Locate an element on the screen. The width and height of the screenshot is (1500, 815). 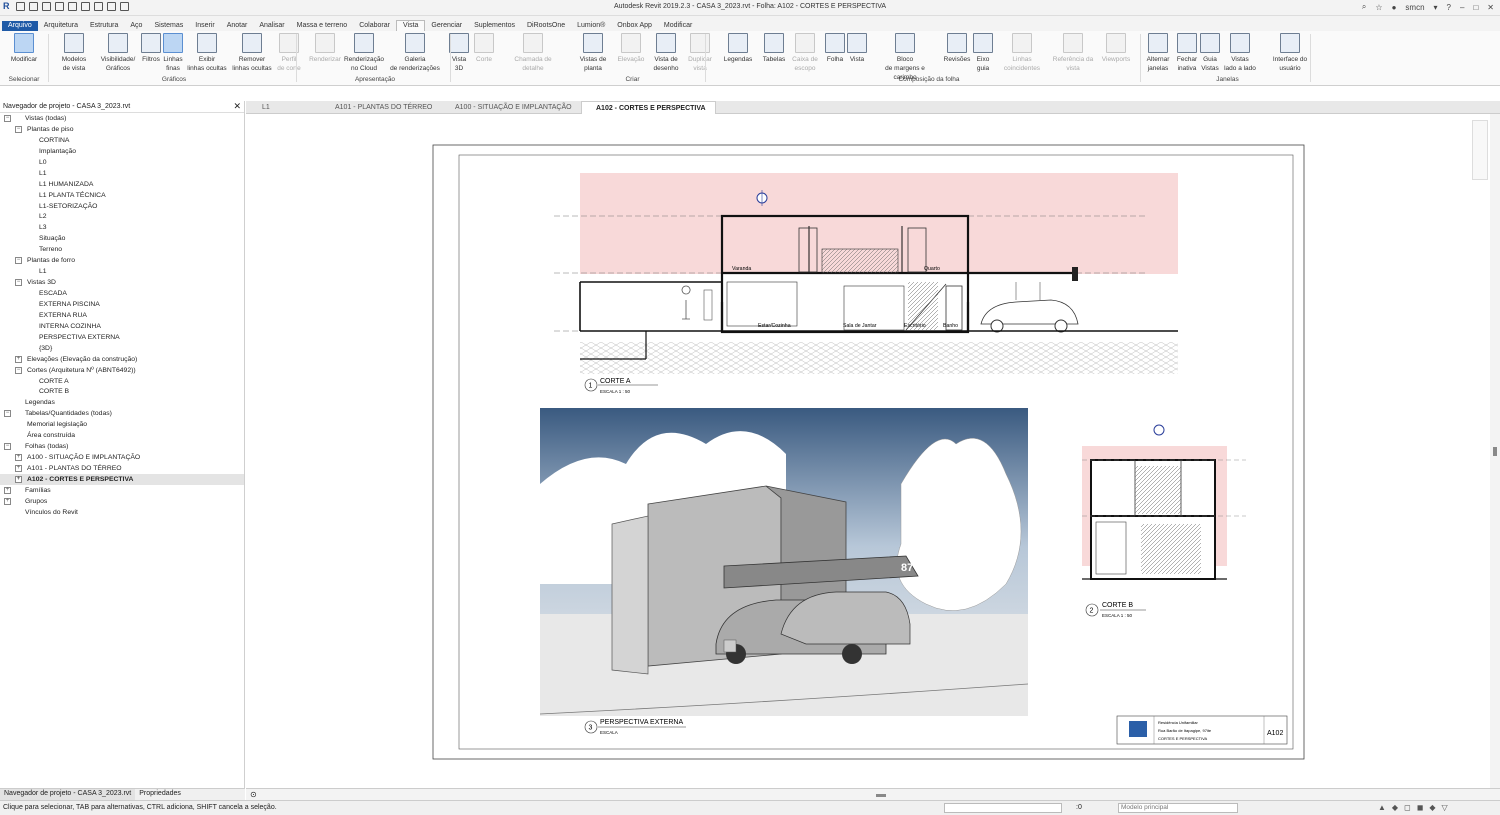
browser-node: EXTERNA PISCINA is located at coordinates (122, 304).